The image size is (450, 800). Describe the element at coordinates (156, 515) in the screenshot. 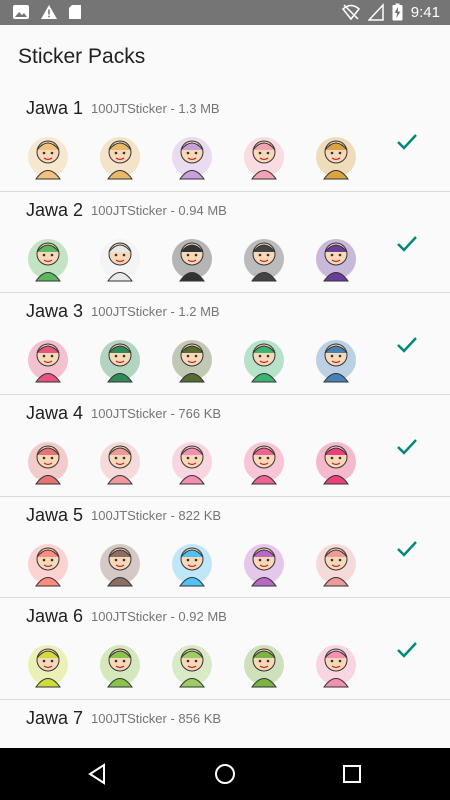

I see `pack-publisher-size: 100JTSticker - 822 KB` at that location.